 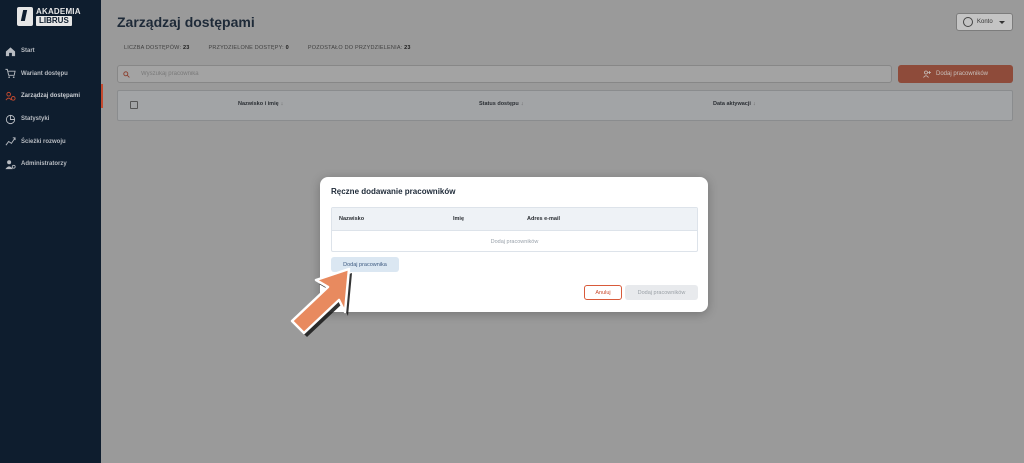 What do you see at coordinates (10, 96) in the screenshot?
I see `users-manage-icon` at bounding box center [10, 96].